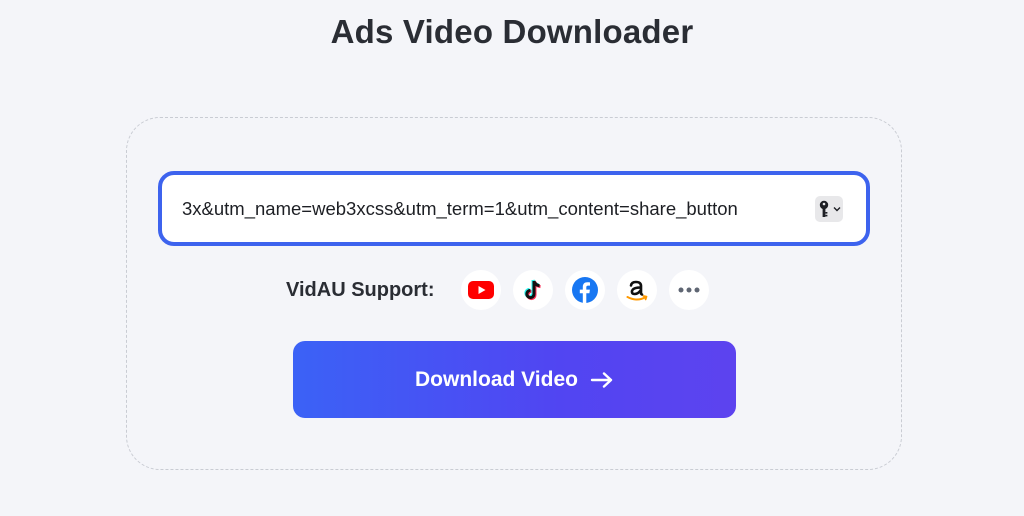 This screenshot has width=1024, height=516. I want to click on platform-facebook, so click(584, 290).